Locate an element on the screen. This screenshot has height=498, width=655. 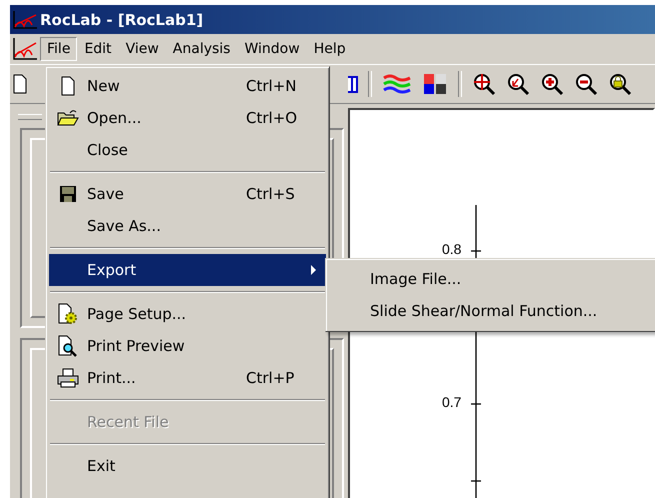
menu-item: Analysis is located at coordinates (202, 49).